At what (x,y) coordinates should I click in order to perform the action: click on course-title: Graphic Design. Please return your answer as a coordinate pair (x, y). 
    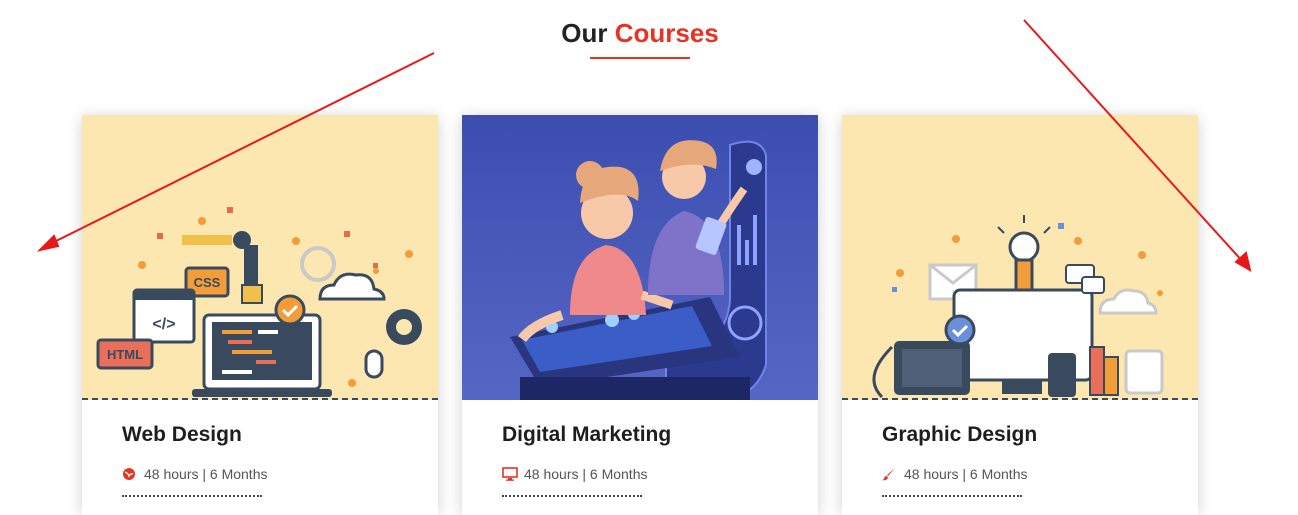
    Looking at the image, I should click on (959, 435).